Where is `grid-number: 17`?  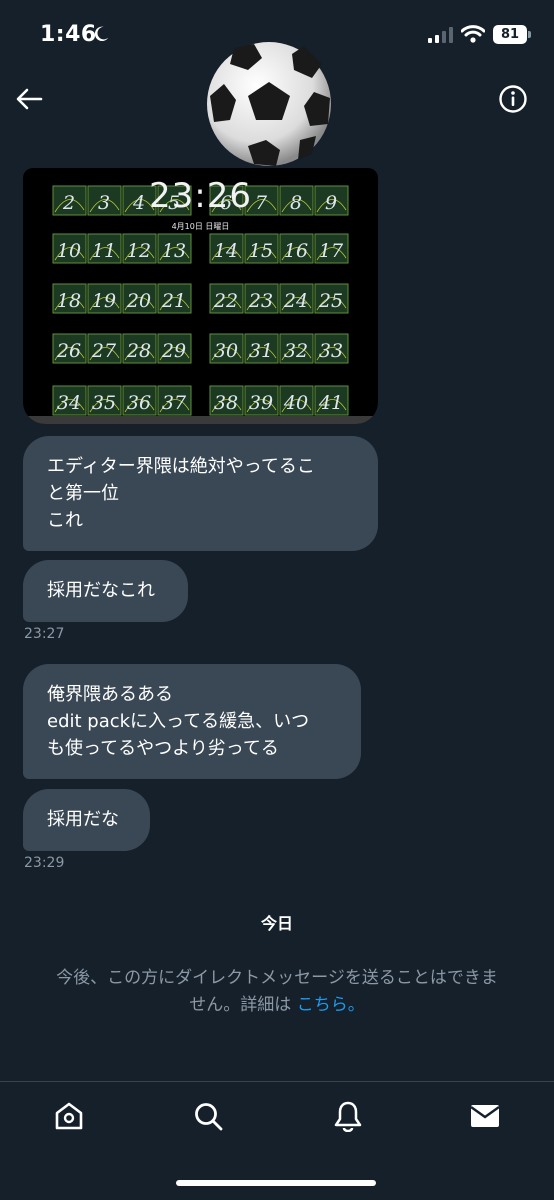
grid-number: 17 is located at coordinates (331, 251).